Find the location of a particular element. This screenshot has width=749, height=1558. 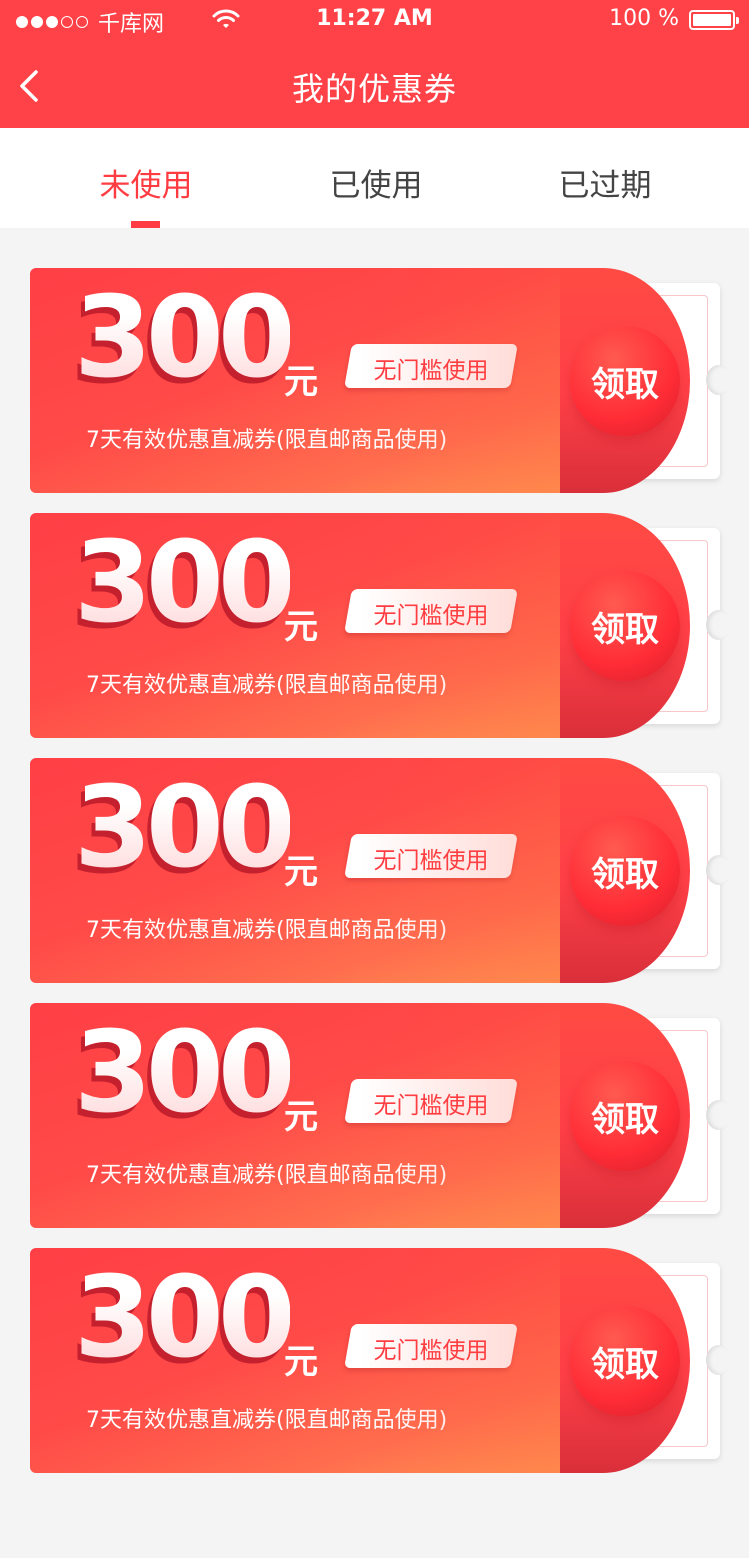

page-title: 我的优惠券 is located at coordinates (374, 89).